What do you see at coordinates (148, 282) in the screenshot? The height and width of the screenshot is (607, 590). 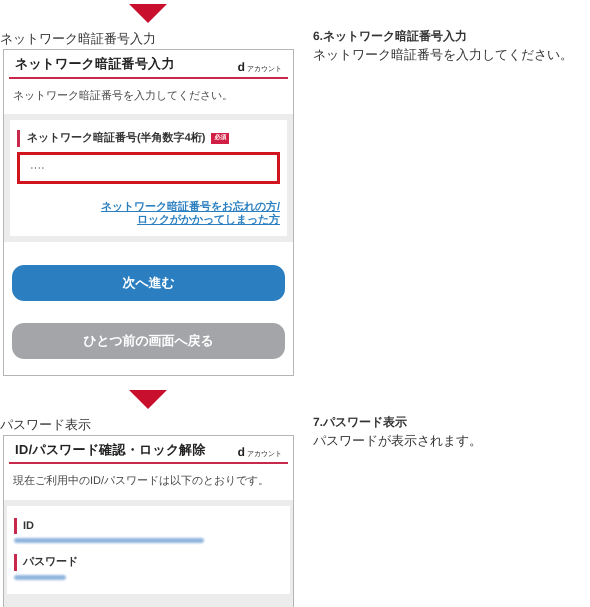 I see `next-button: 次へ進む` at bounding box center [148, 282].